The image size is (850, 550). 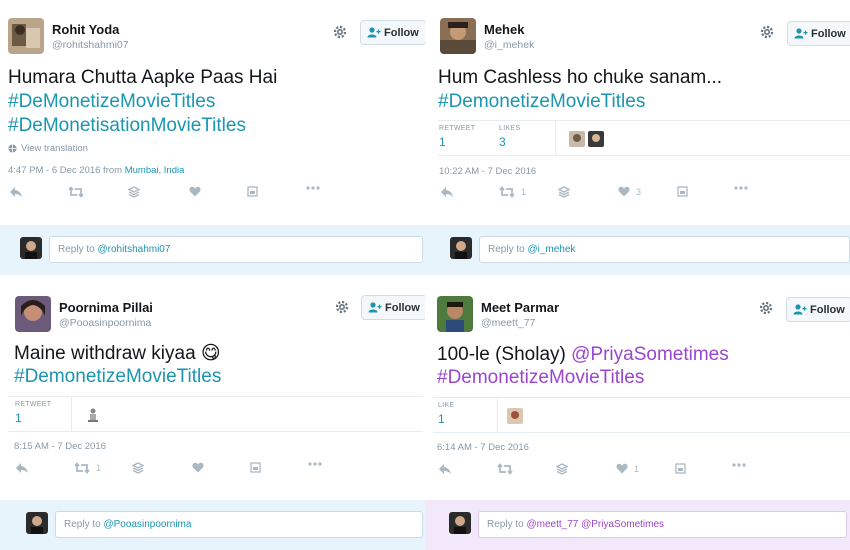 What do you see at coordinates (508, 323) in the screenshot?
I see `author-handle: @meett_77` at bounding box center [508, 323].